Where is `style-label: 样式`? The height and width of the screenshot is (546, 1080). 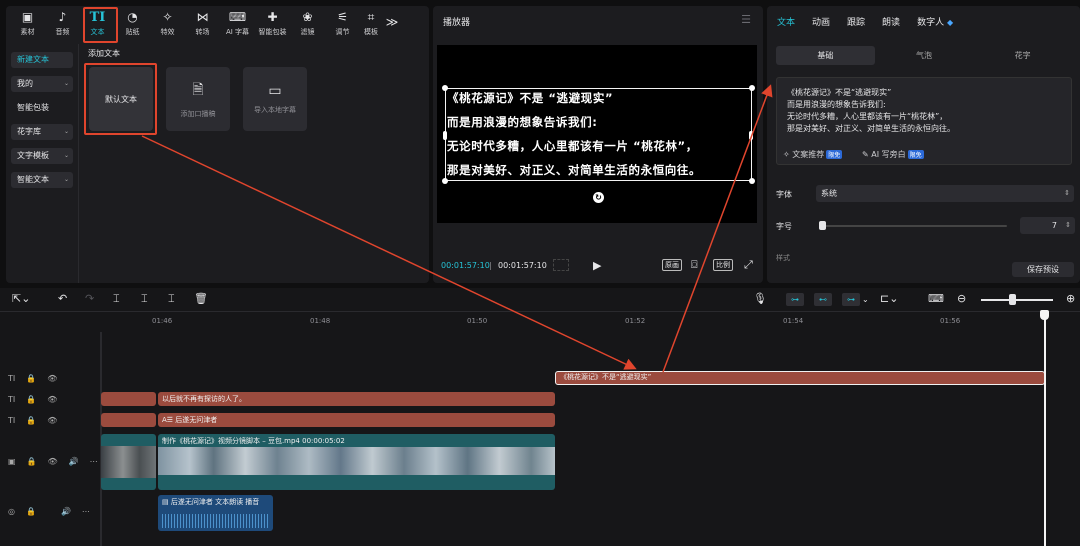
style-label: 样式 is located at coordinates (783, 258).